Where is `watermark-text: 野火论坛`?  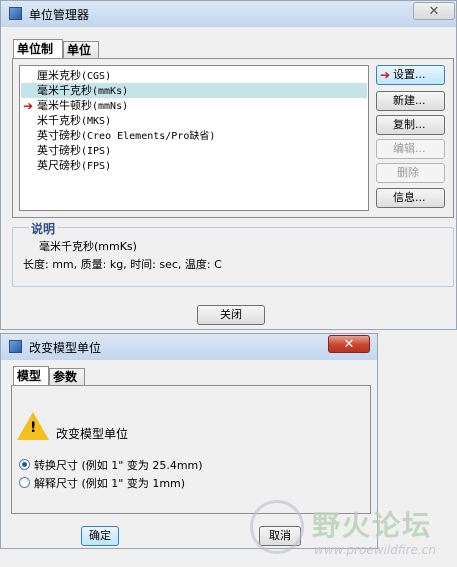
watermark-text: 野火论坛 is located at coordinates (372, 525).